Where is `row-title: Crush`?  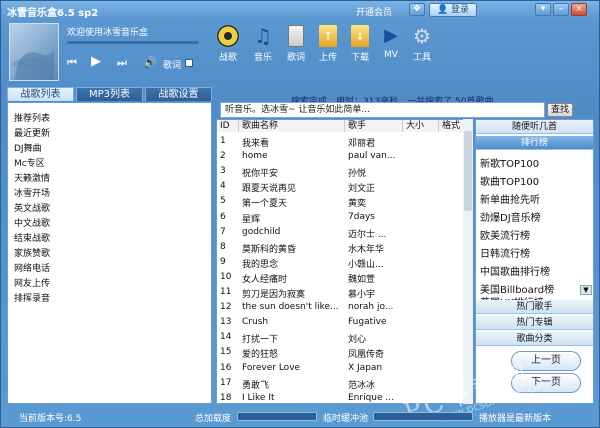 row-title: Crush is located at coordinates (255, 322).